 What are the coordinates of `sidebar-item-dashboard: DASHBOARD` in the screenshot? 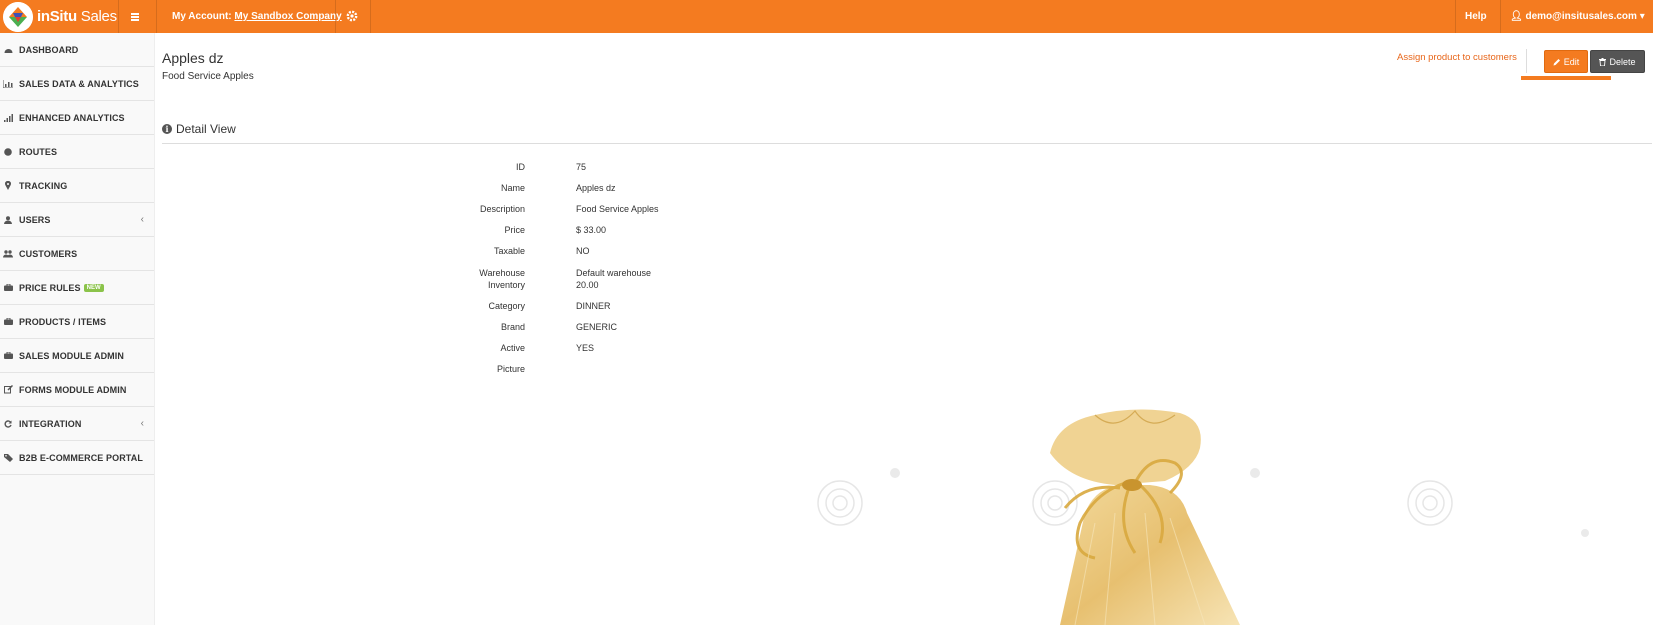 It's located at (77, 50).